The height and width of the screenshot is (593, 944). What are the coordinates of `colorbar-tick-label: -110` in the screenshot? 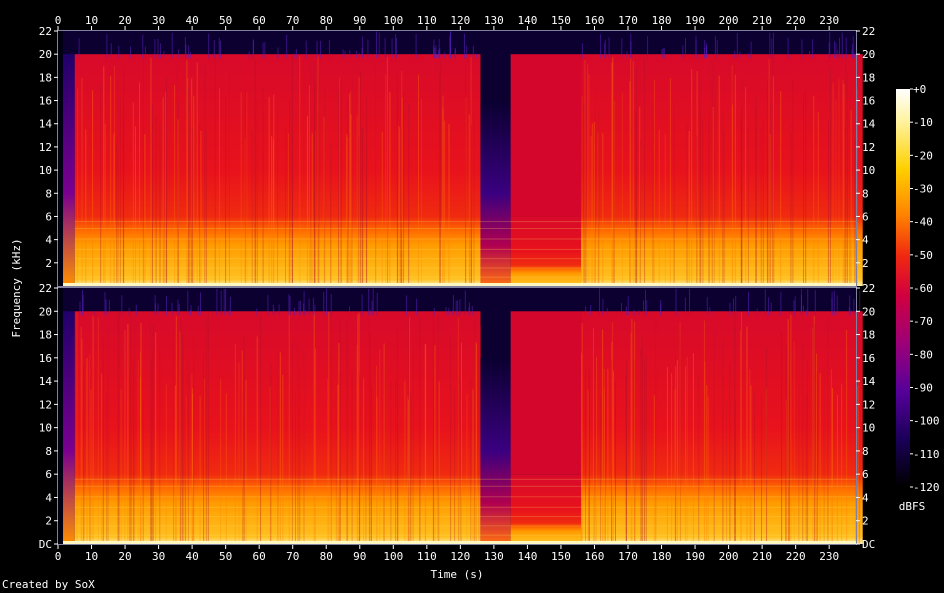 It's located at (926, 454).